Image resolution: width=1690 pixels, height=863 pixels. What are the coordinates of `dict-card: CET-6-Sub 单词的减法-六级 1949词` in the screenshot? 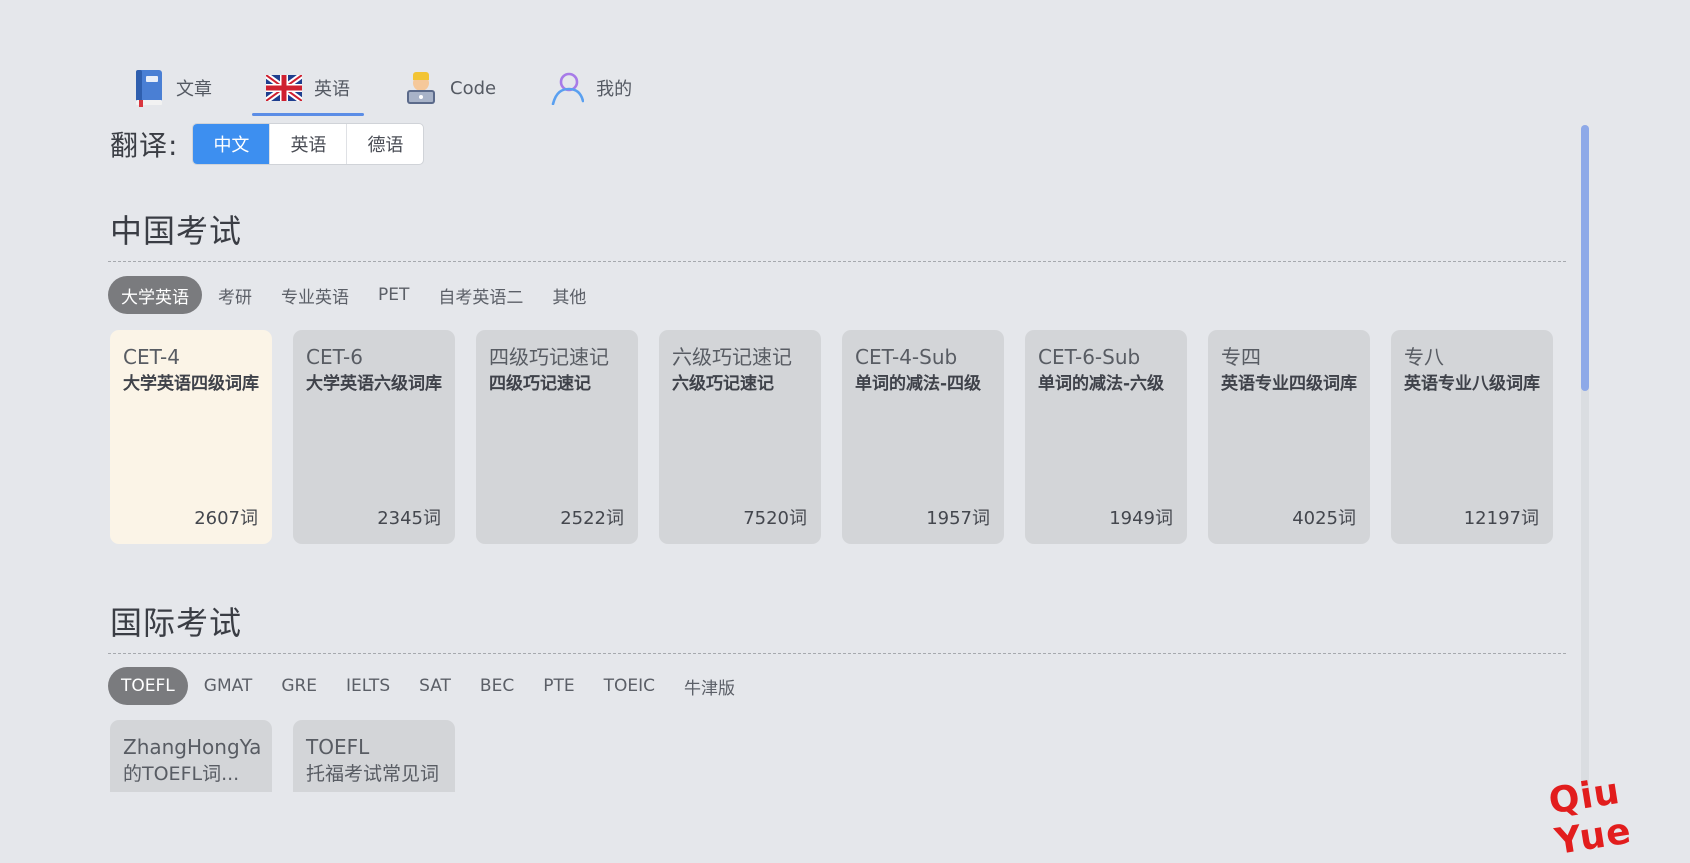 It's located at (1106, 437).